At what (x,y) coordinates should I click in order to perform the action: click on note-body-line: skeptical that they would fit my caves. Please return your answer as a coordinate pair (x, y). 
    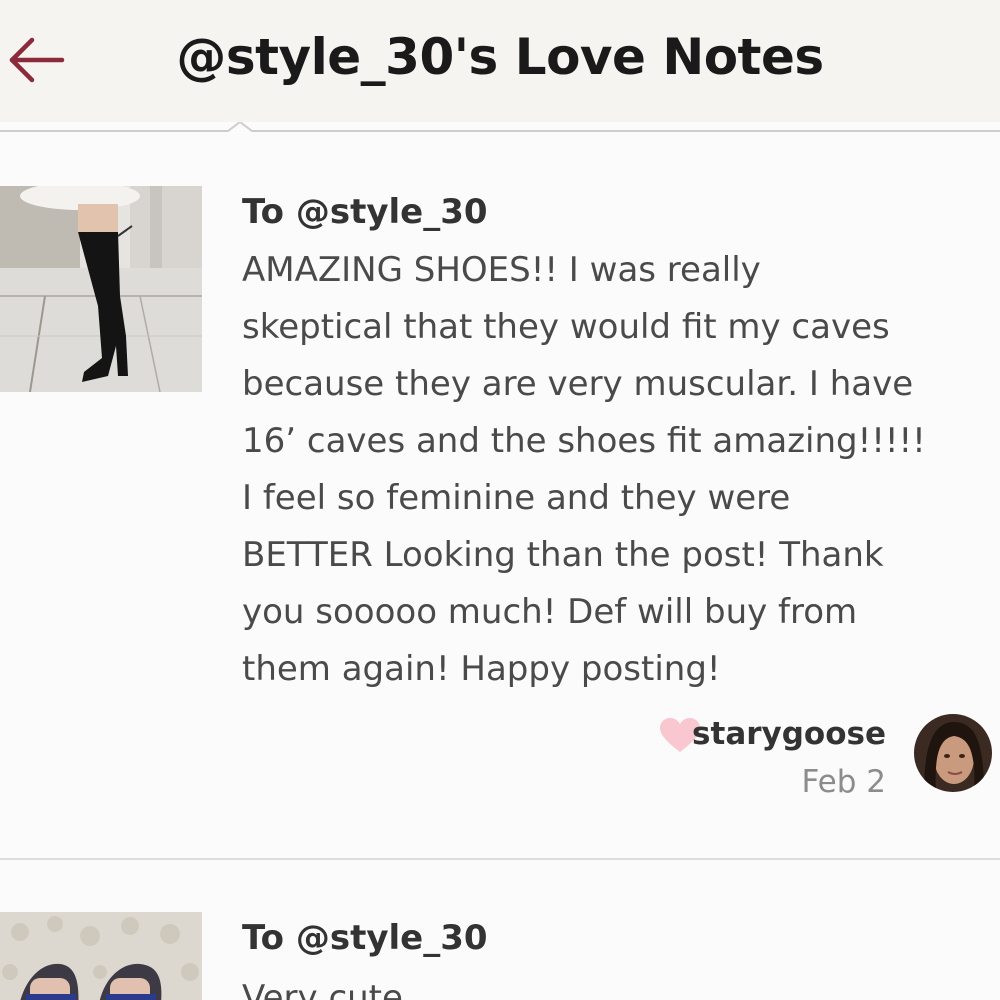
    Looking at the image, I should click on (566, 327).